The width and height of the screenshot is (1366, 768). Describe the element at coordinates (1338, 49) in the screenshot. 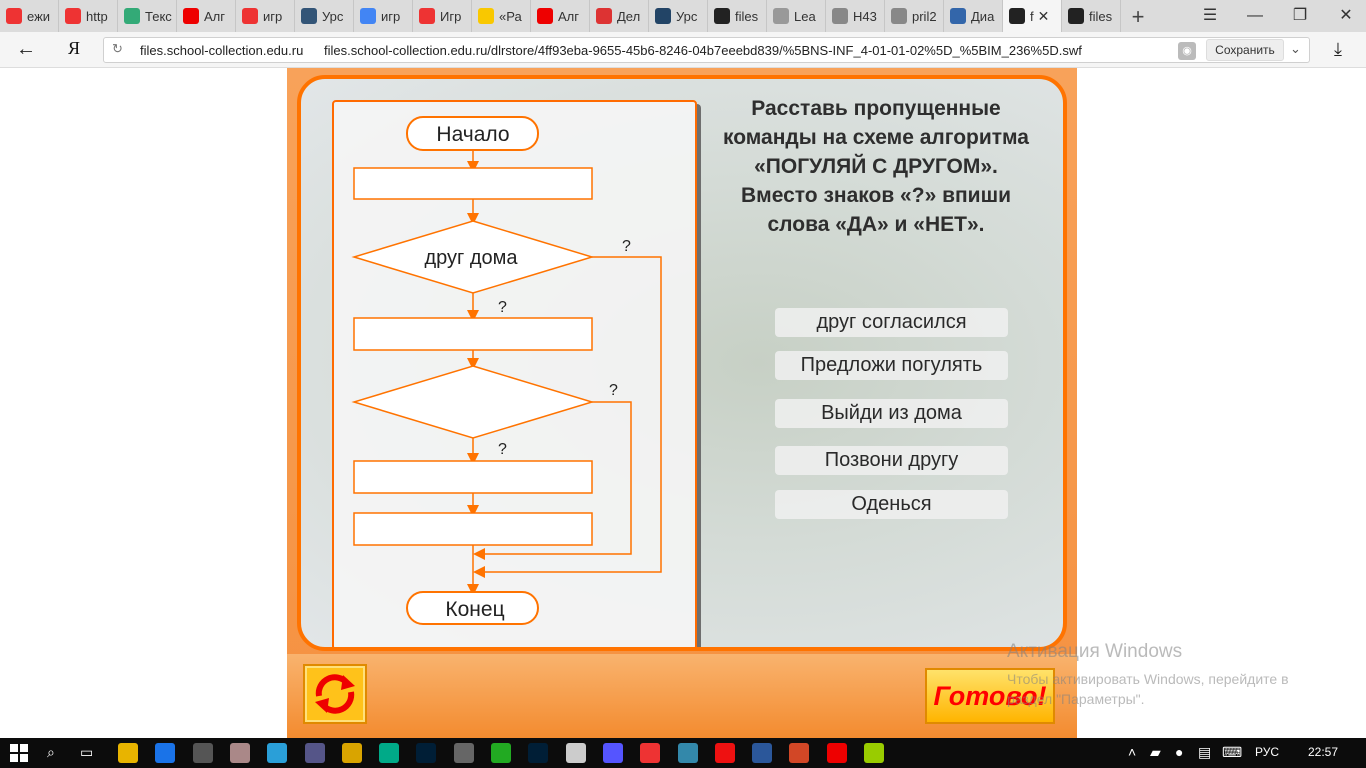

I see `download-icon: ⤓` at that location.